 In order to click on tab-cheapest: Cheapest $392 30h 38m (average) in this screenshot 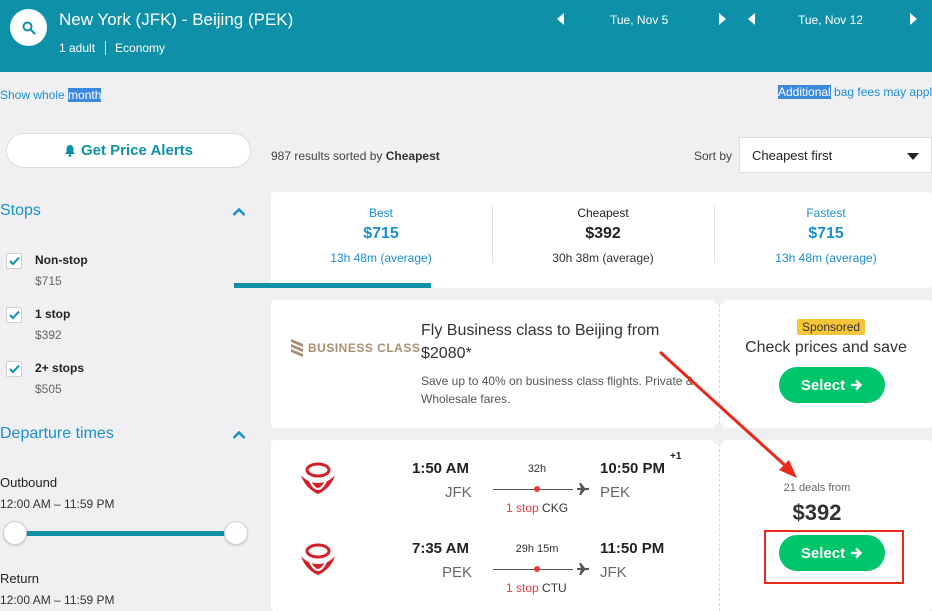, I will do `click(603, 240)`.